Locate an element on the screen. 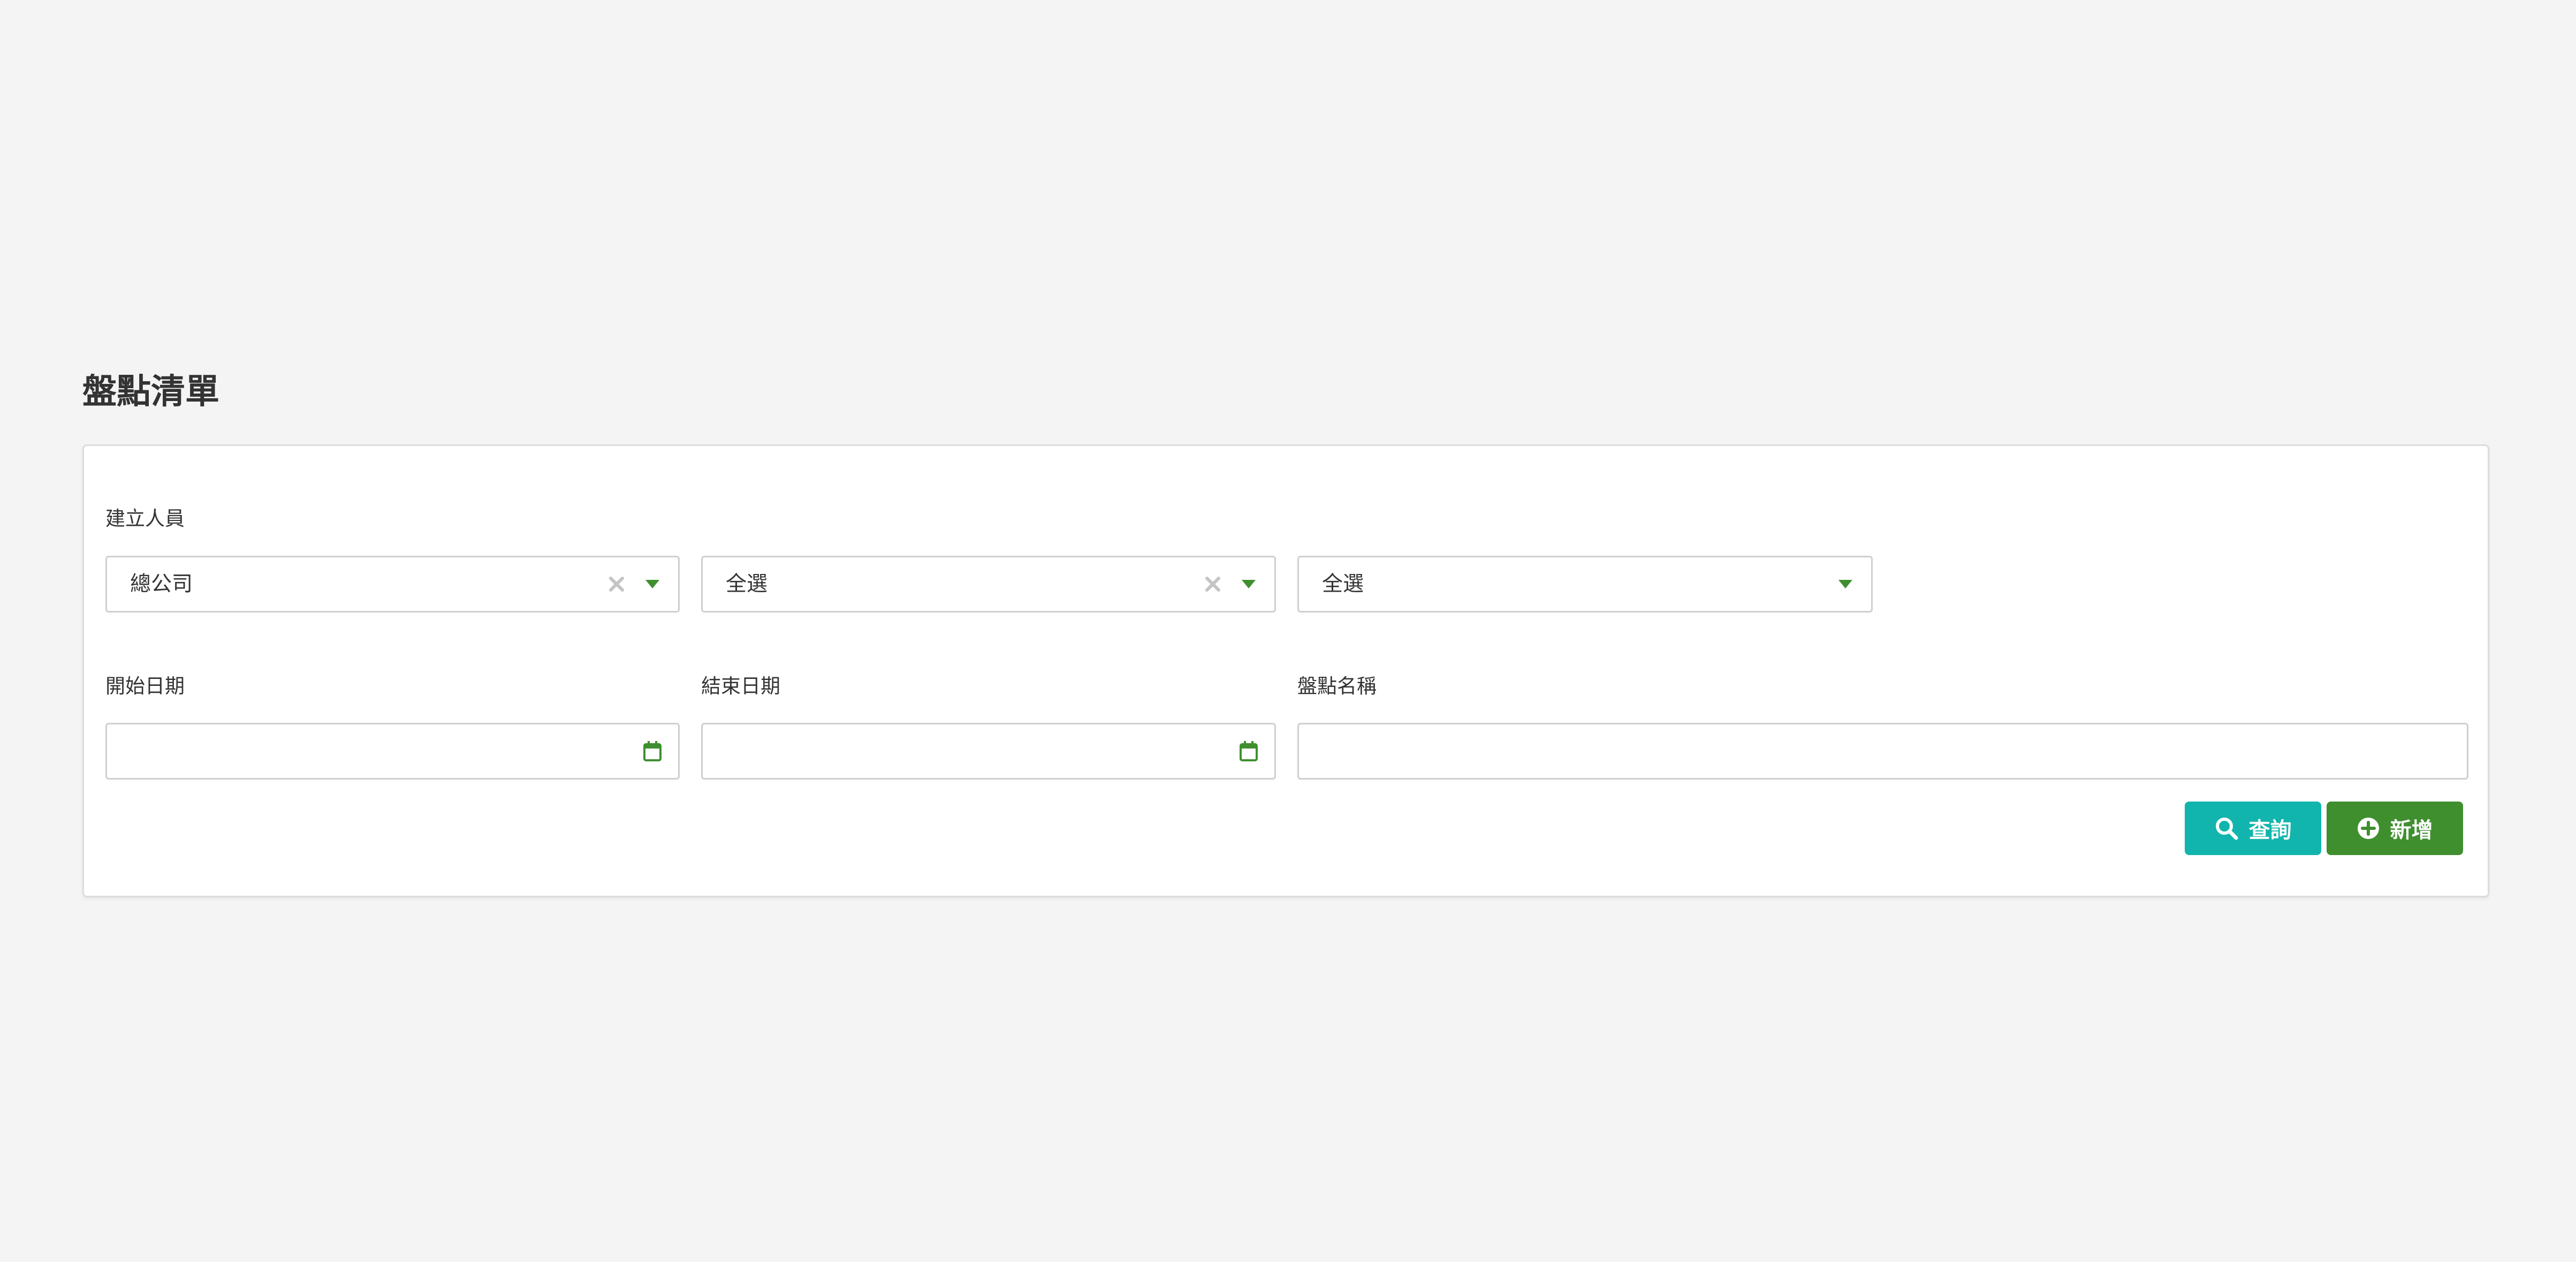 The width and height of the screenshot is (2576, 1262). plus-circle-icon is located at coordinates (2368, 829).